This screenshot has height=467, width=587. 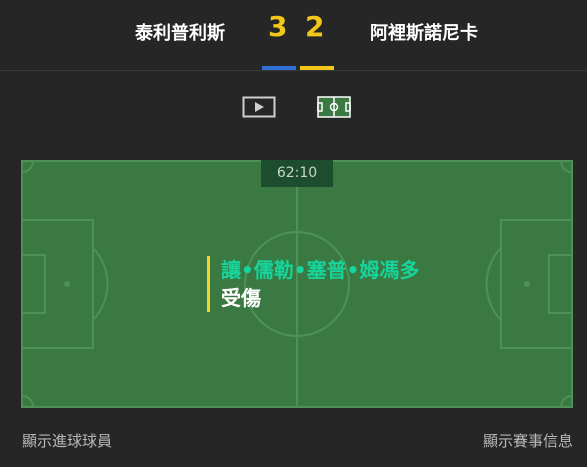 What do you see at coordinates (241, 298) in the screenshot?
I see `event-type-label: 受傷` at bounding box center [241, 298].